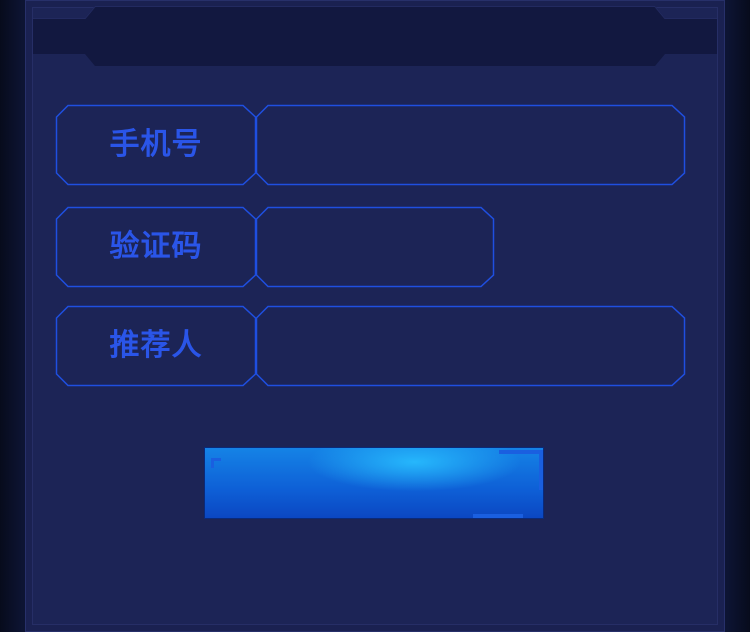 The width and height of the screenshot is (750, 632). I want to click on phone-label-box: 手机号, so click(156, 145).